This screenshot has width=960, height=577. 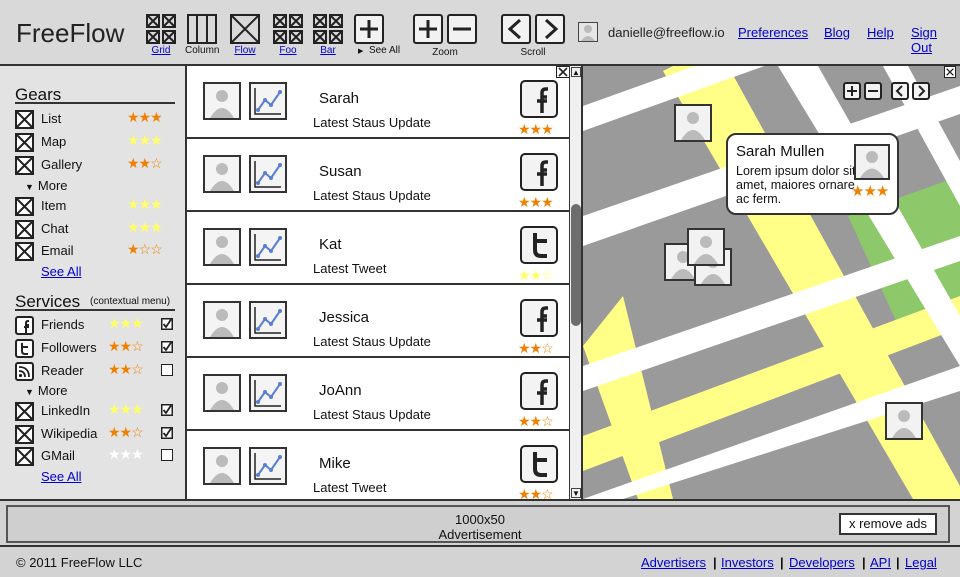 I want to click on service-item-followers: Followers ★★☆, so click(x=97, y=348).